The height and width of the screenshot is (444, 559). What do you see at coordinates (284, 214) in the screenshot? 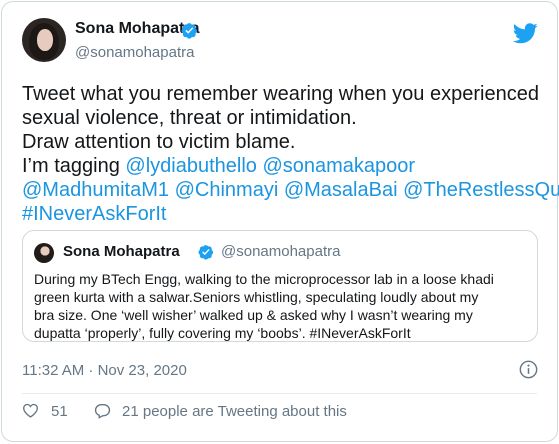
I see `tweet-text-line: #INeverAskForIt` at bounding box center [284, 214].